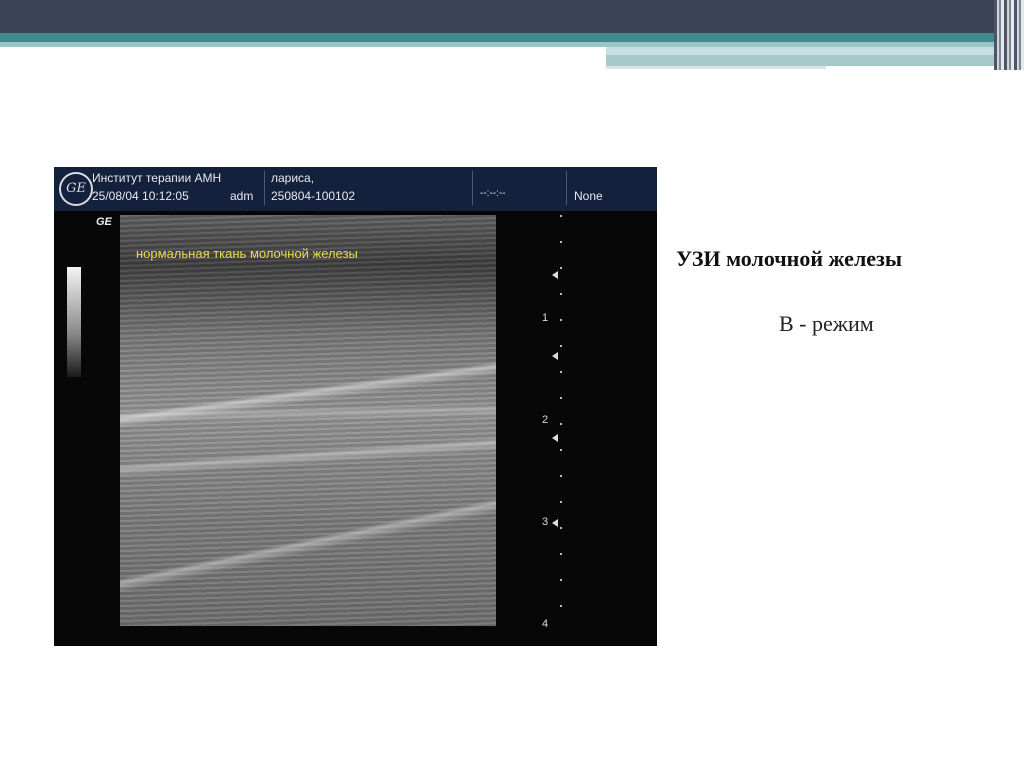  I want to click on ge-logo-icon: GE, so click(76, 189).